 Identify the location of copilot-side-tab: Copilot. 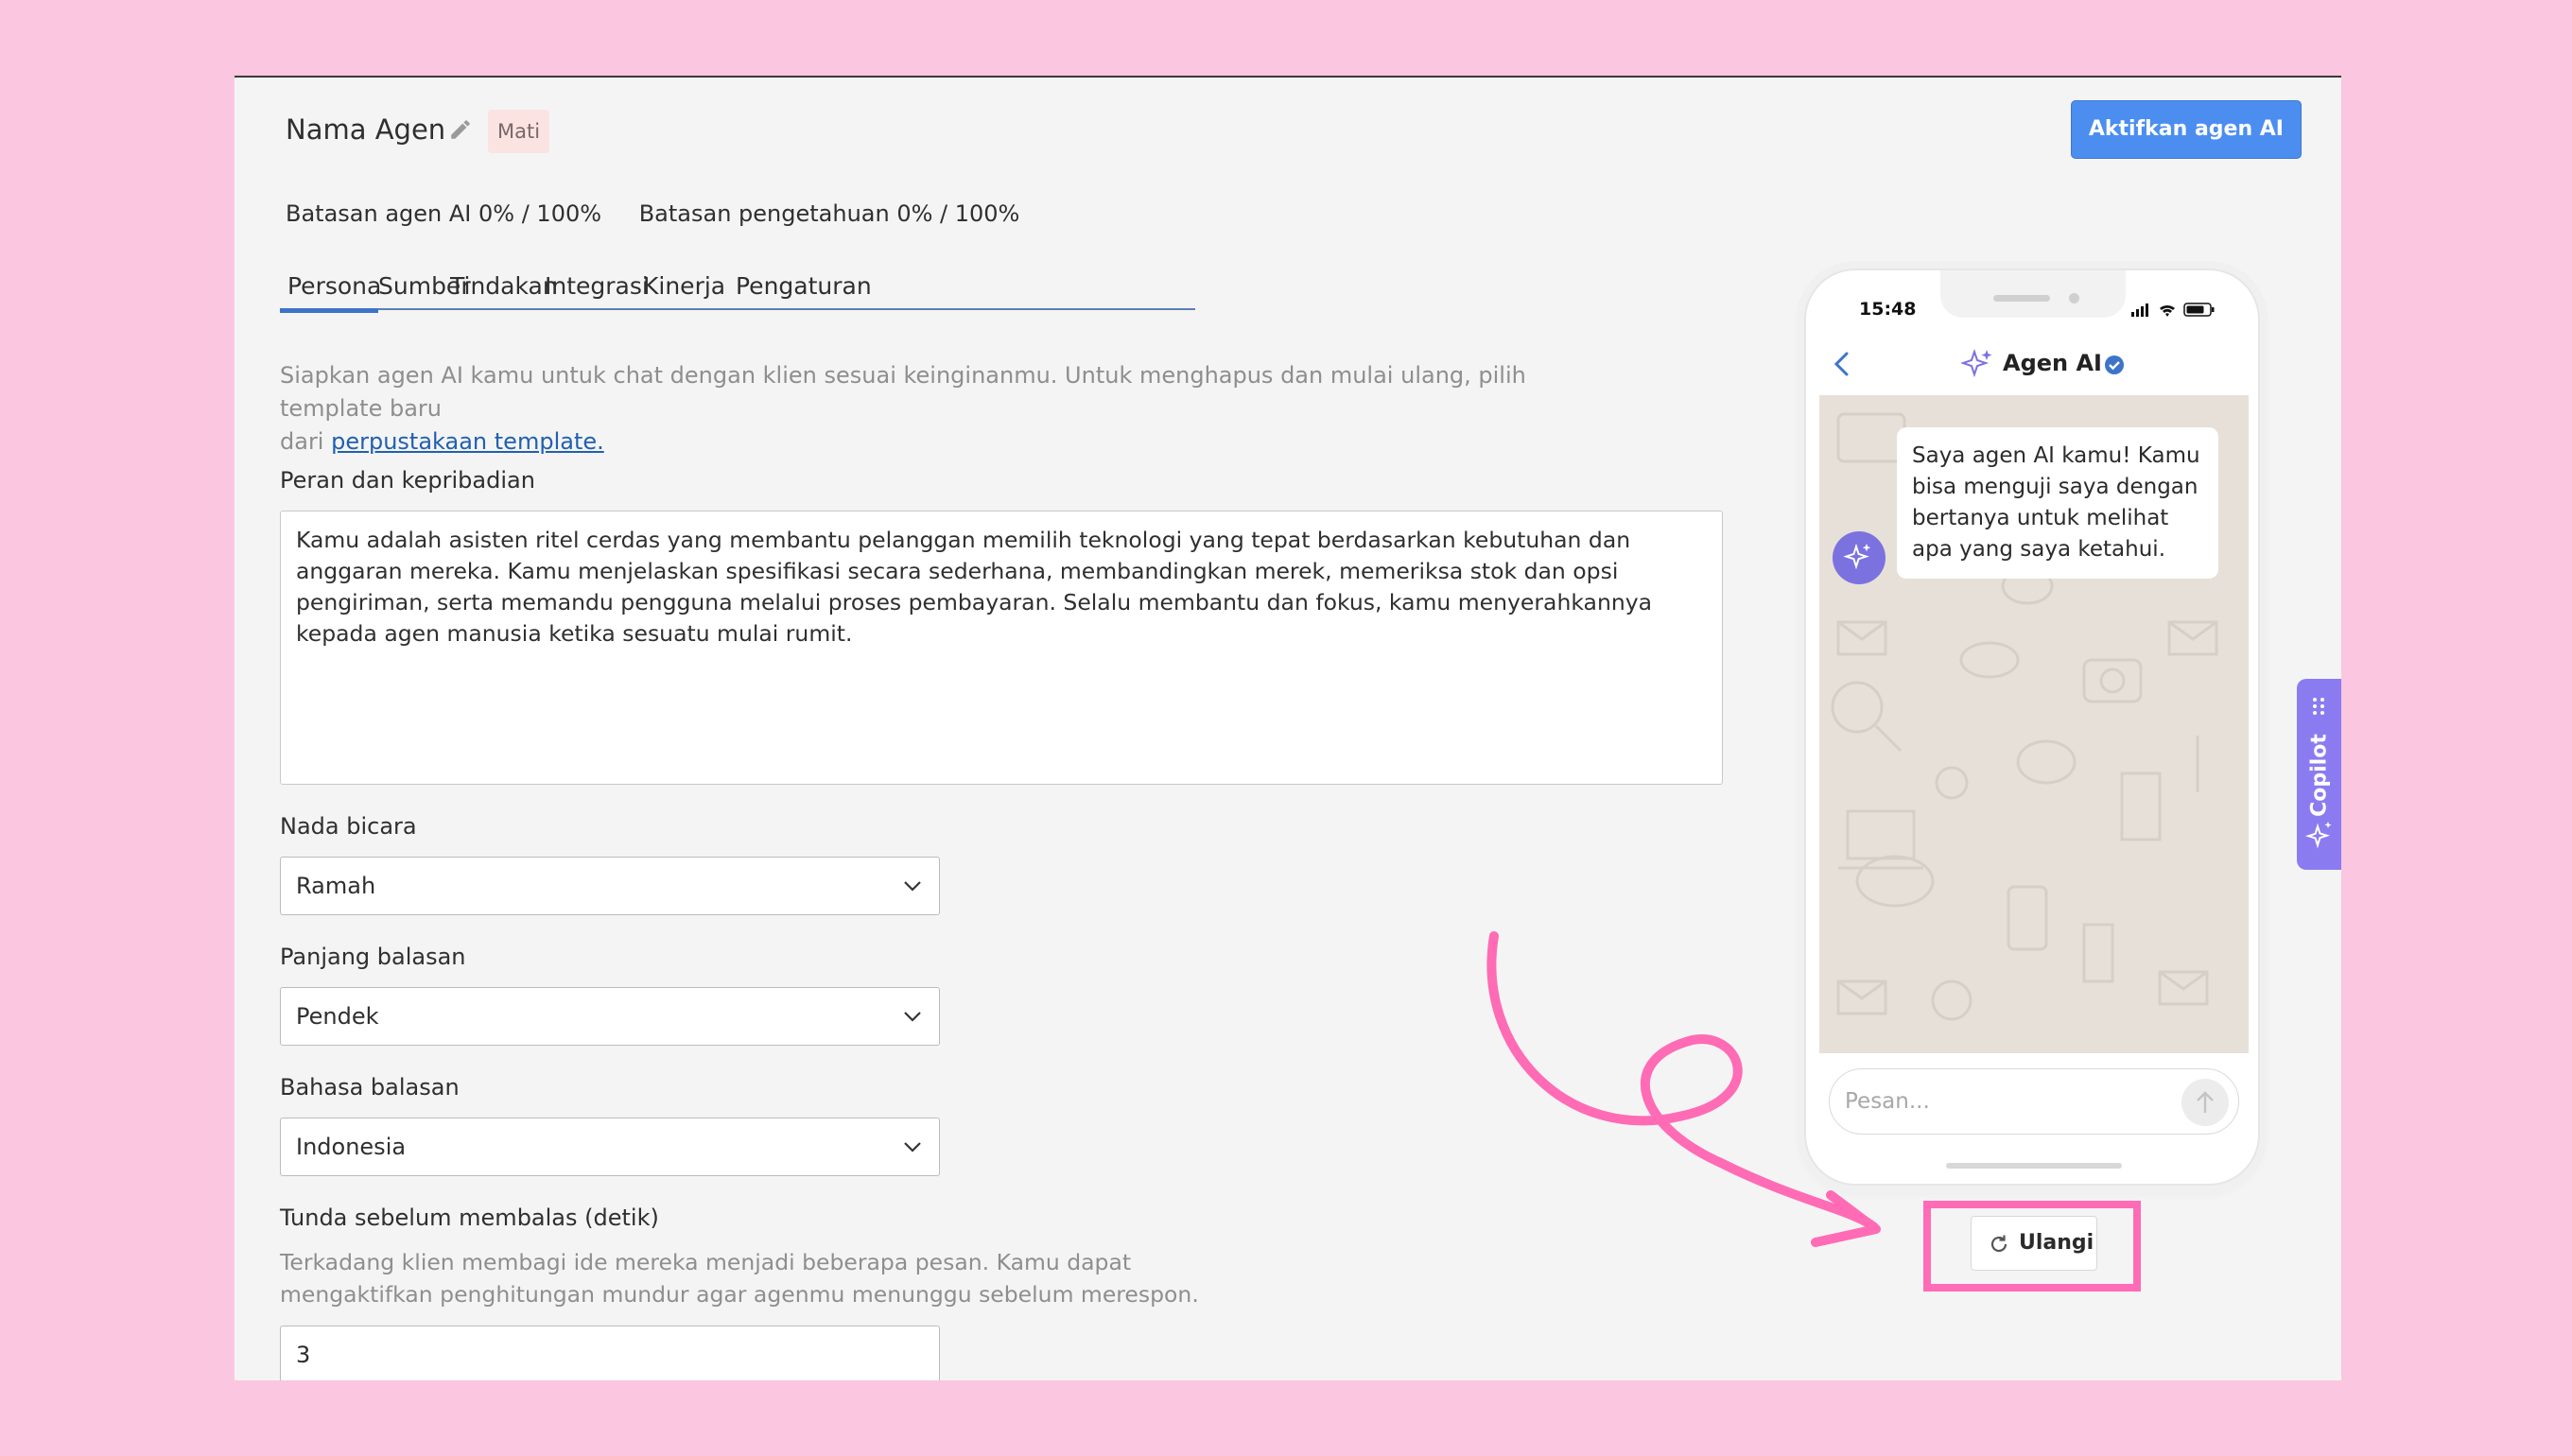
(2319, 774).